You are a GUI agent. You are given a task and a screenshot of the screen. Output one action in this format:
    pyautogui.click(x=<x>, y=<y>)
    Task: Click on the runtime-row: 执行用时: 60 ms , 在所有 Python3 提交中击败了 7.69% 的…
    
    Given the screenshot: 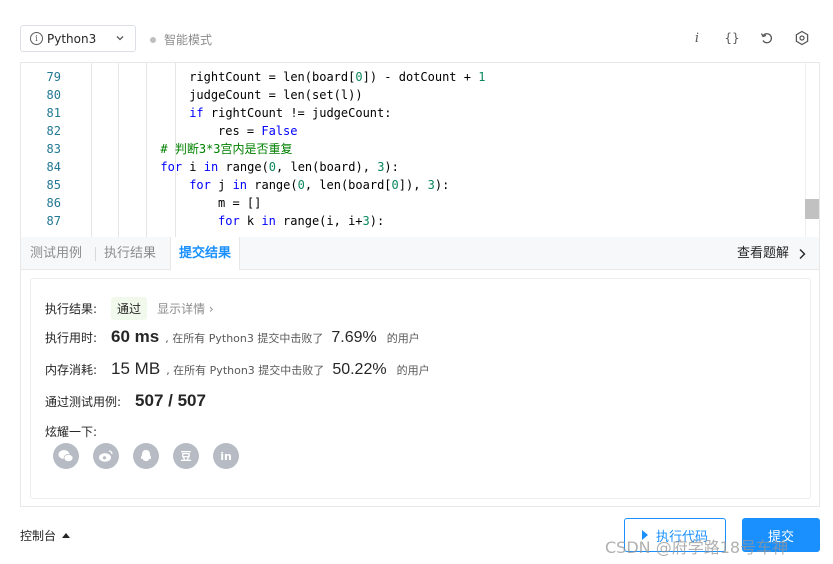 What is the action you would take?
    pyautogui.click(x=232, y=337)
    